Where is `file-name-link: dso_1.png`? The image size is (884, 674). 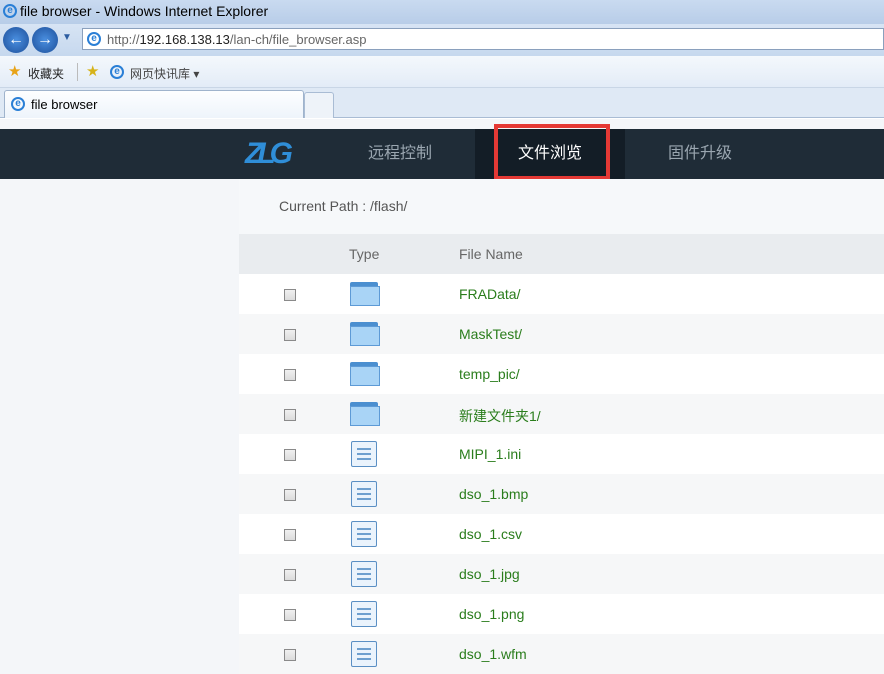
file-name-link: dso_1.png is located at coordinates (491, 614).